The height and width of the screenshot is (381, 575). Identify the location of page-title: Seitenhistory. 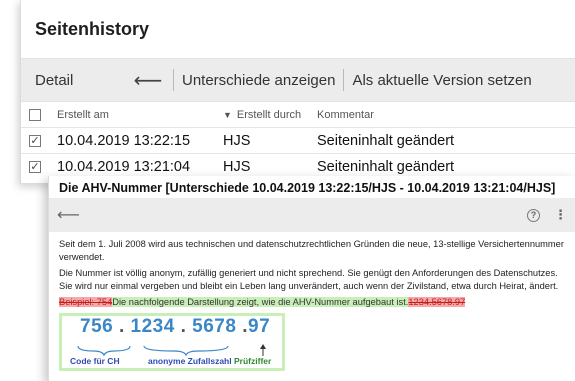
(92, 28).